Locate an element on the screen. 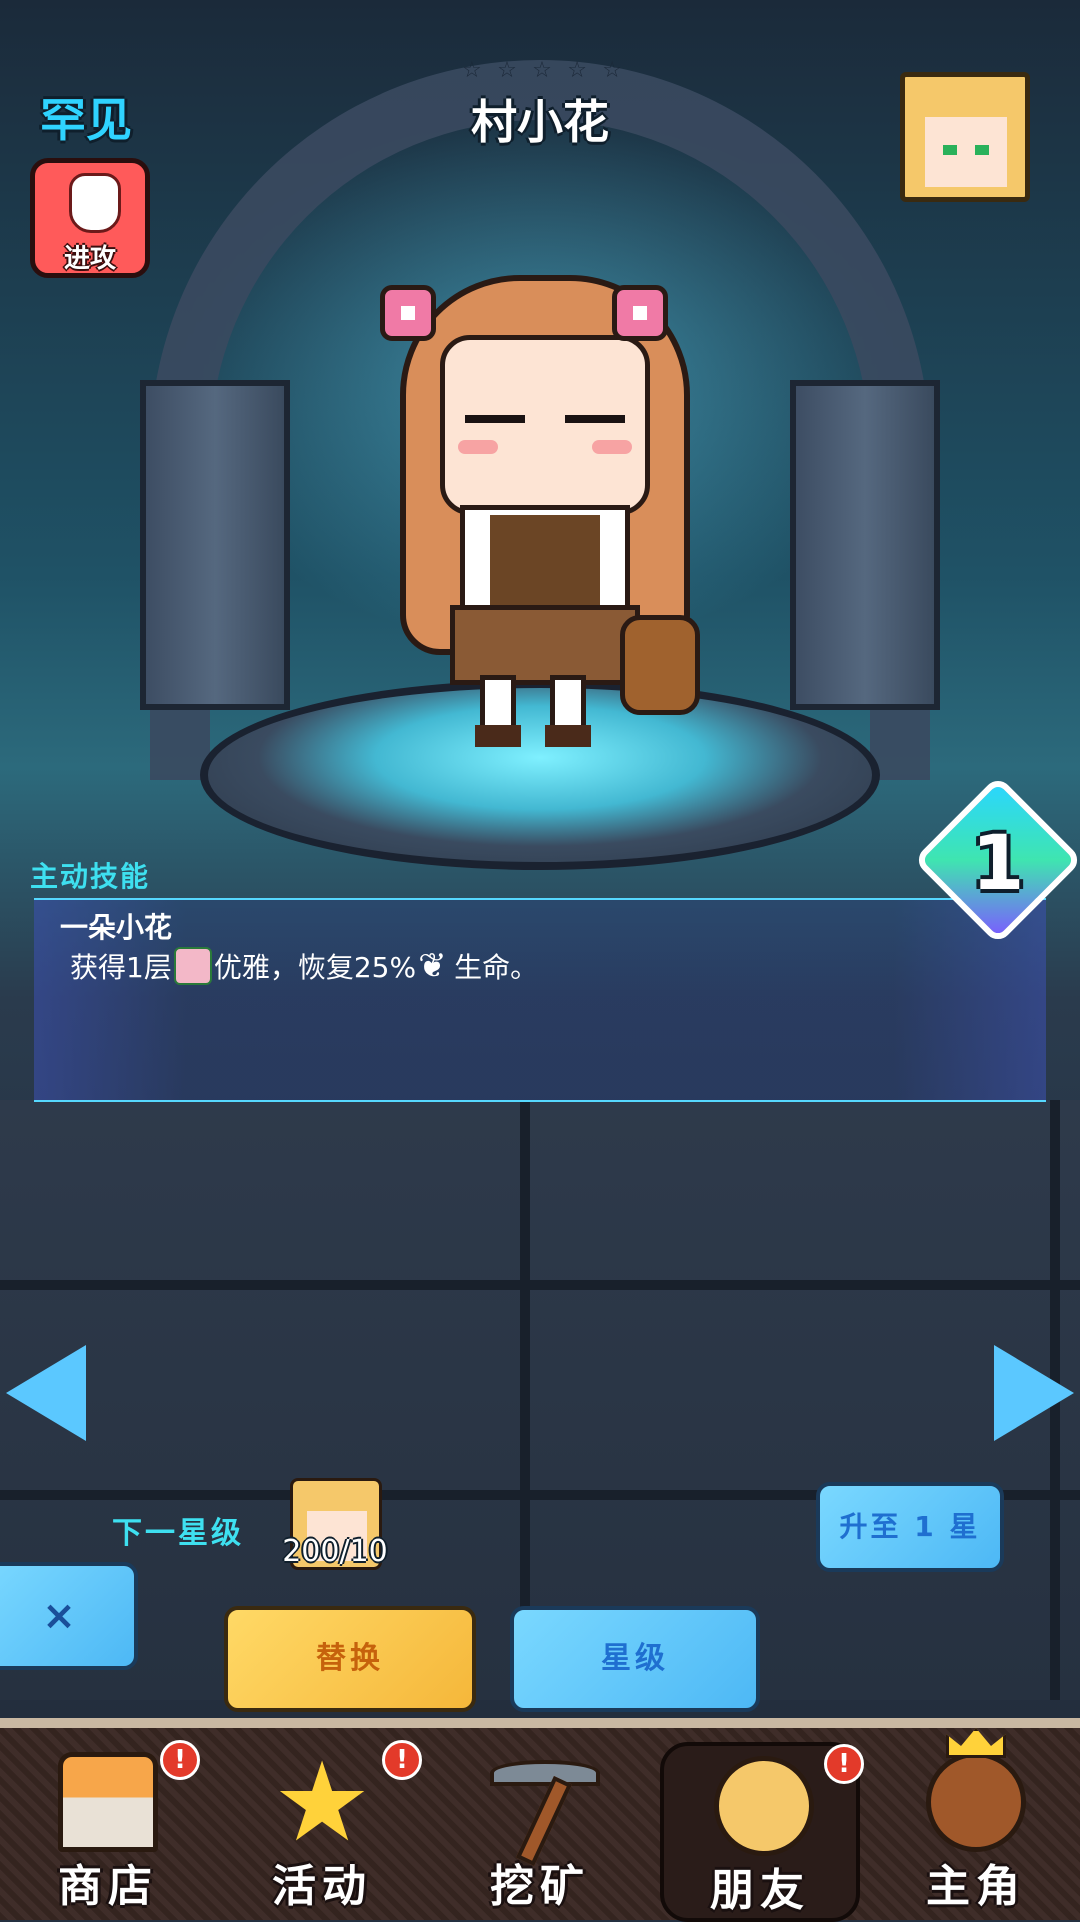 The image size is (1080, 1922). upgrade-star-button: 升至 1 星 is located at coordinates (910, 1527).